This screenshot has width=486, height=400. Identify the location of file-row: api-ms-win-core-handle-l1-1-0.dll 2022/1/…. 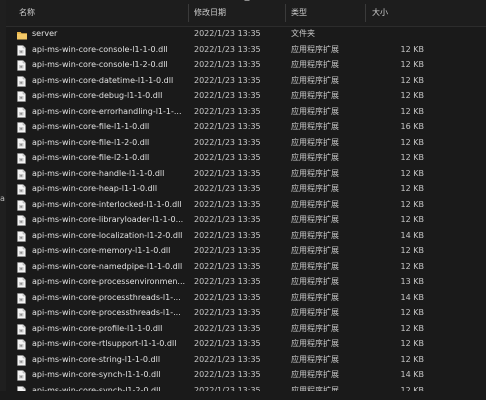
(246, 174).